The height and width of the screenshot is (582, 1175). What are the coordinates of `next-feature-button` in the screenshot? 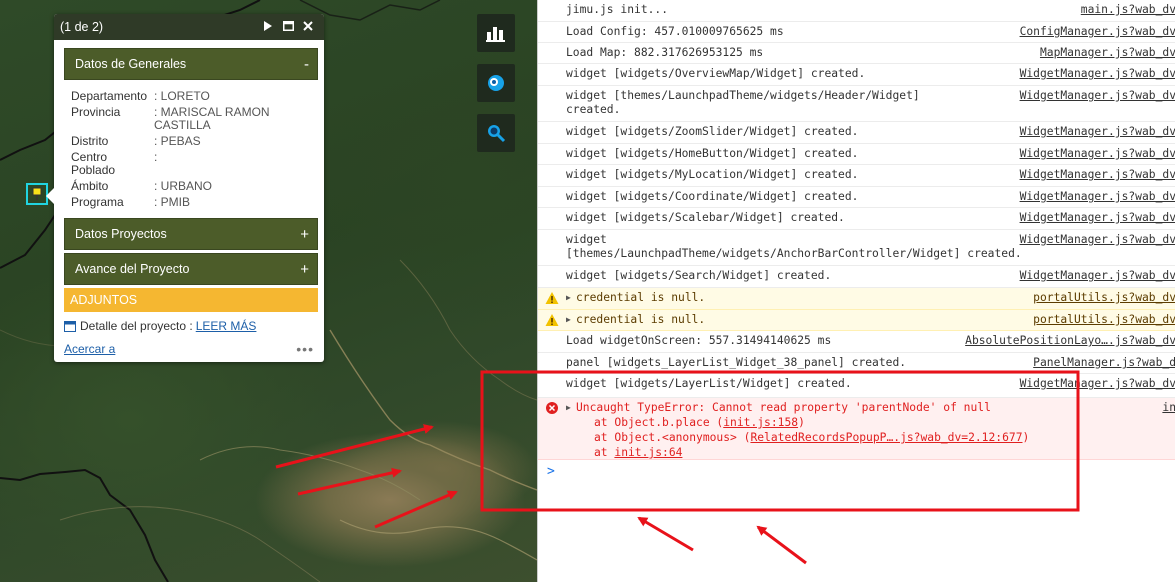 It's located at (268, 27).